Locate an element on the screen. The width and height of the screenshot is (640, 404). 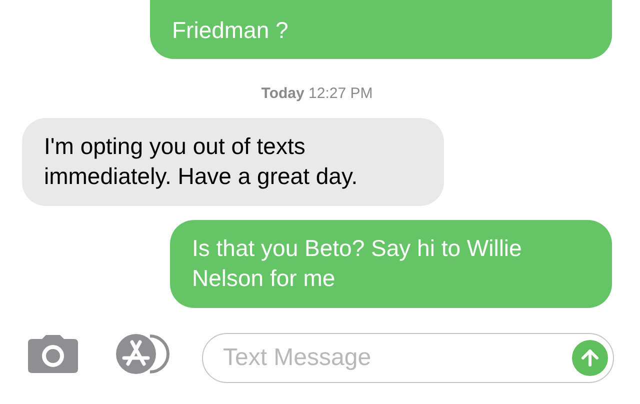
sent-message: Friedman ? is located at coordinates (381, 29).